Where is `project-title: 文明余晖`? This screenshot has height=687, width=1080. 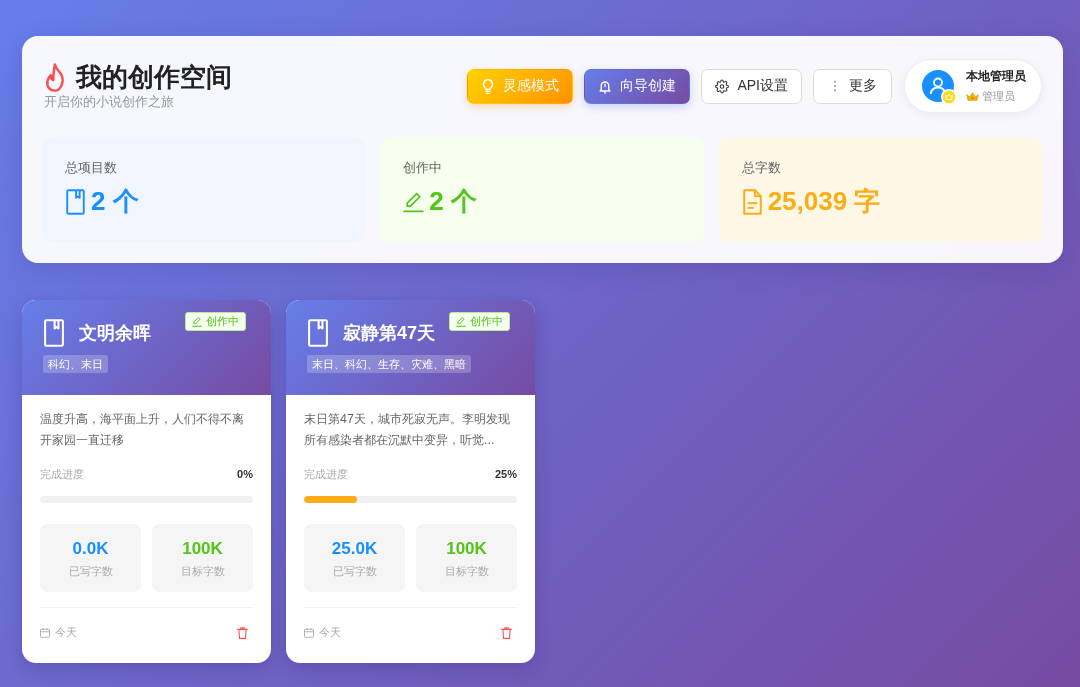 project-title: 文明余晖 is located at coordinates (115, 333).